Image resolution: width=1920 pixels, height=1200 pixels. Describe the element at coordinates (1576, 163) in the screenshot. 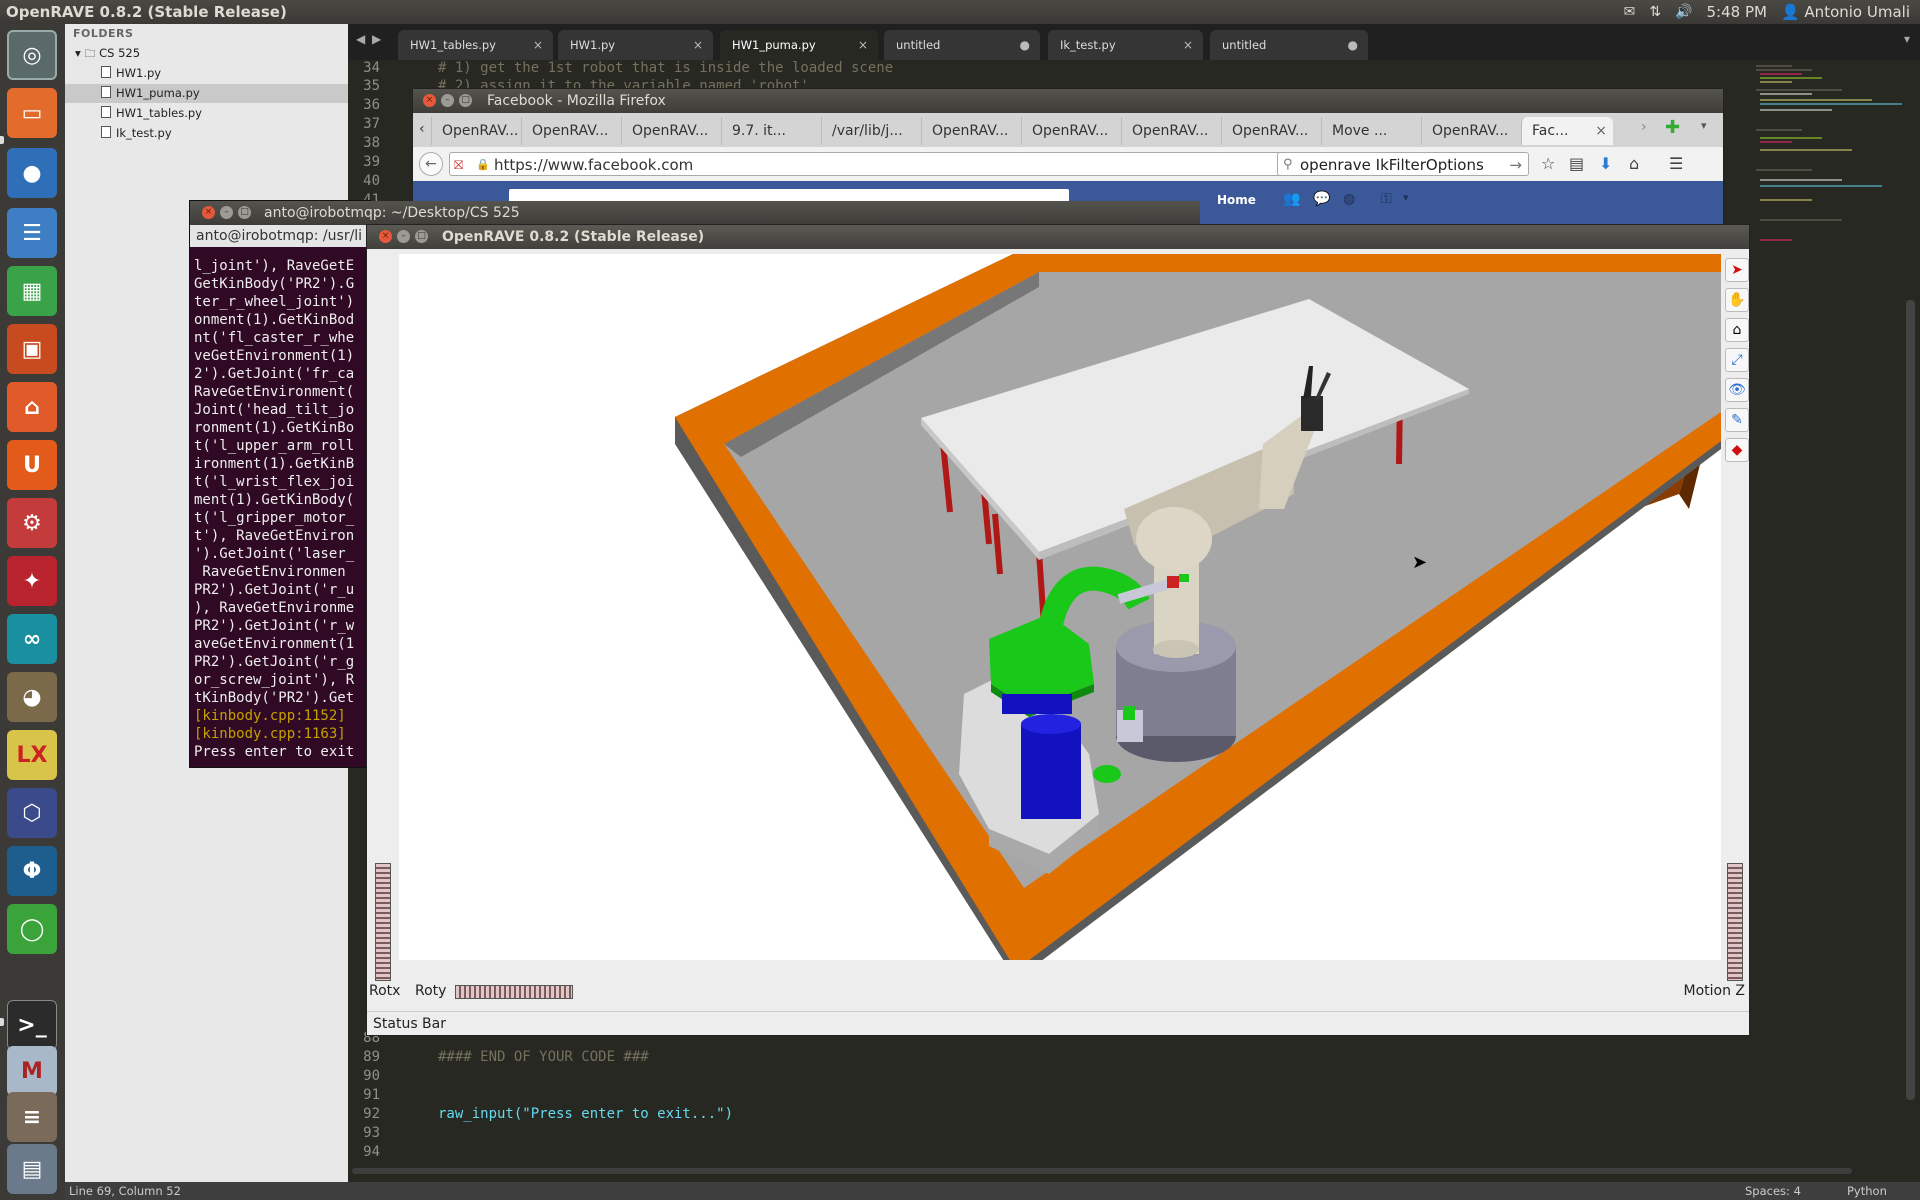

I see `bookmarks-menu-icon: ▤` at that location.